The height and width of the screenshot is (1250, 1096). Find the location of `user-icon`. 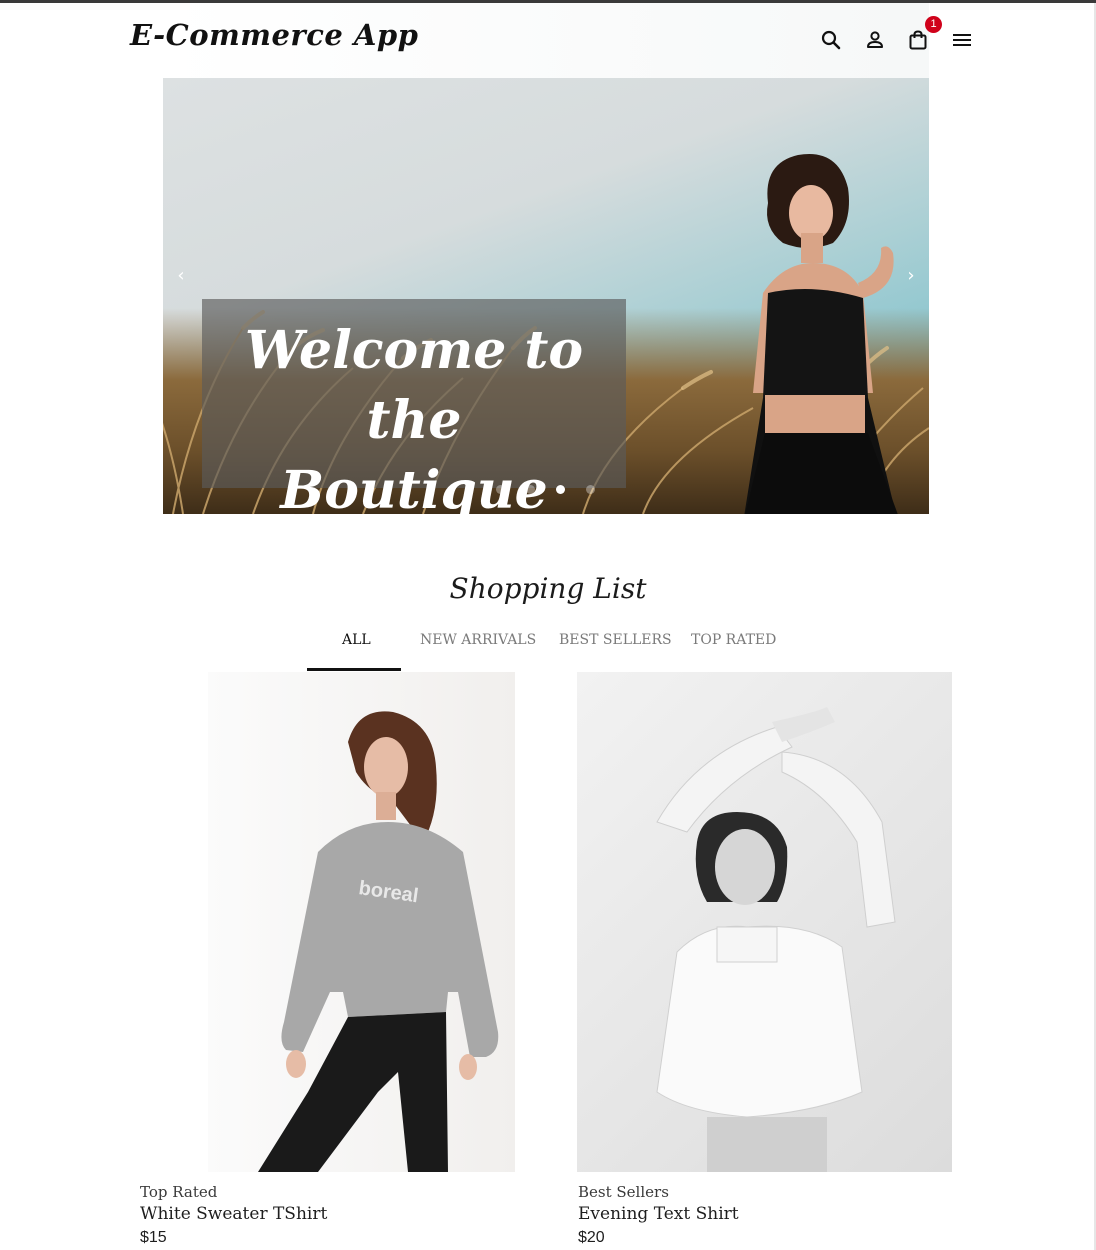

user-icon is located at coordinates (875, 40).